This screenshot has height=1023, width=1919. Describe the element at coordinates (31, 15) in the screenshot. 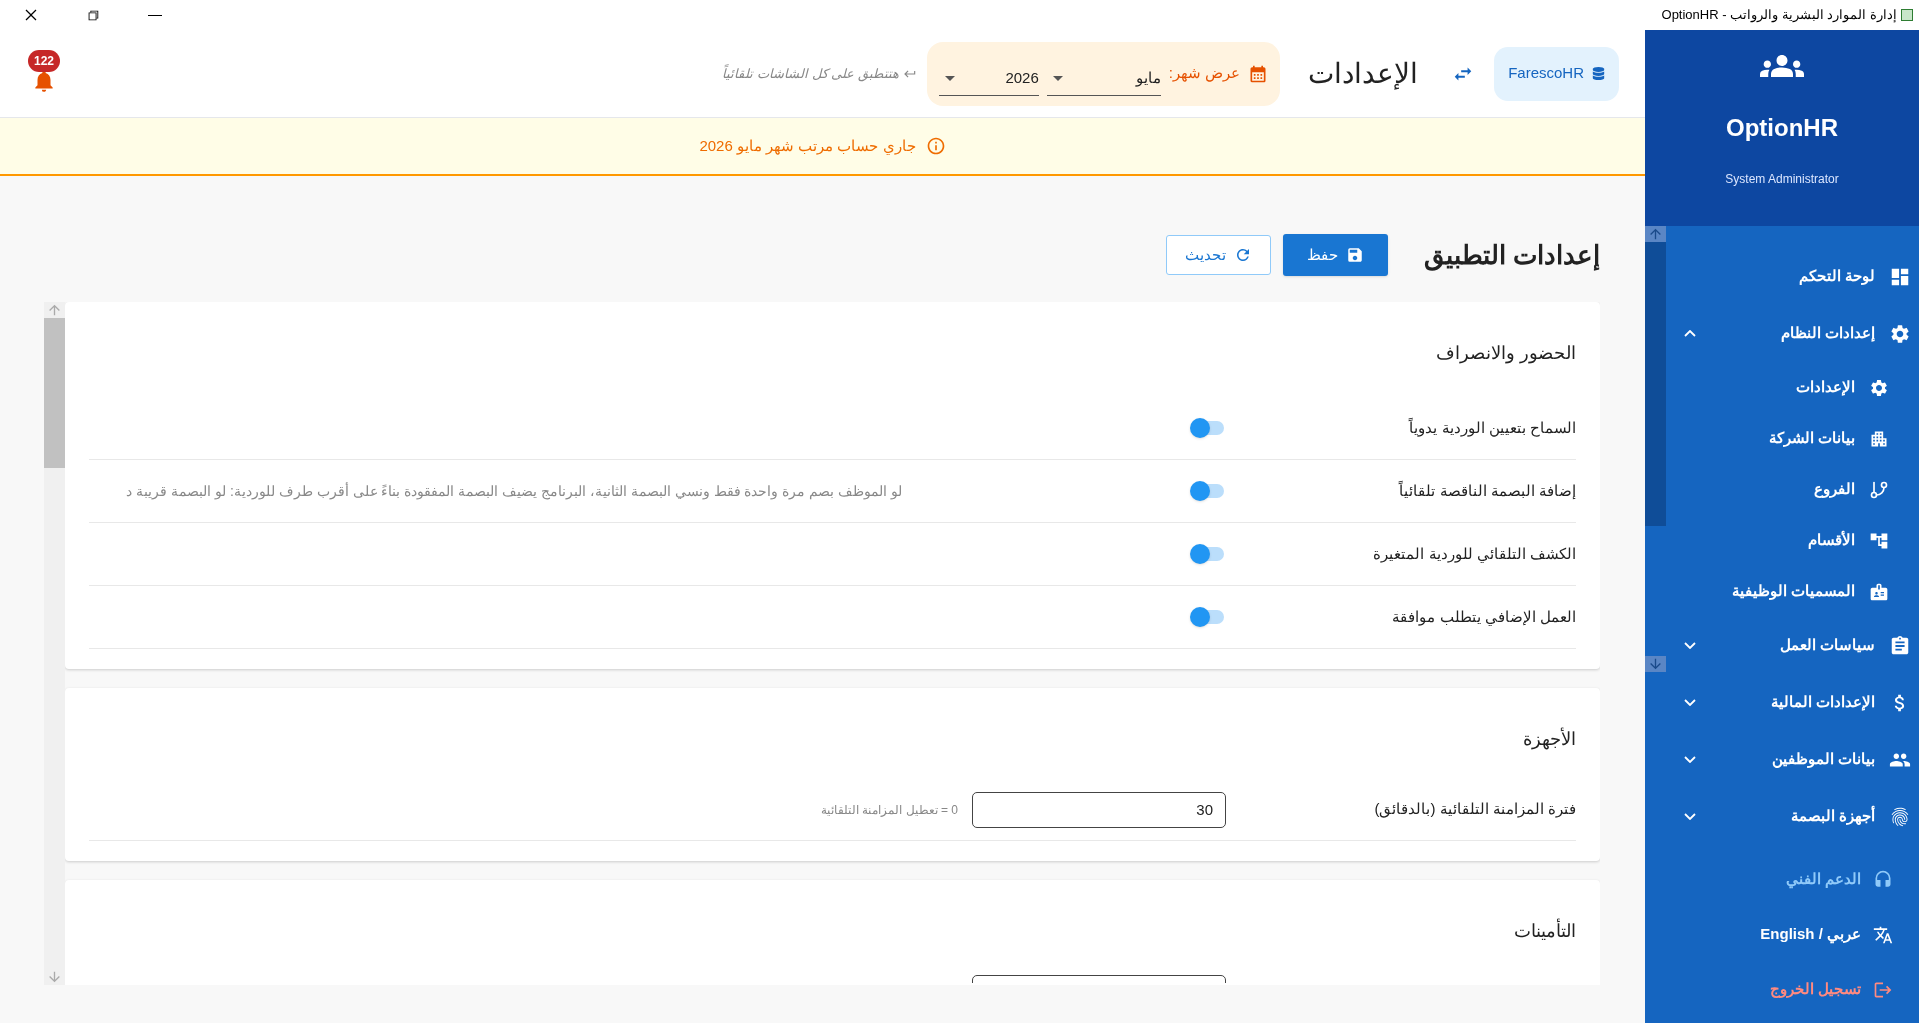

I see `close-icon` at that location.